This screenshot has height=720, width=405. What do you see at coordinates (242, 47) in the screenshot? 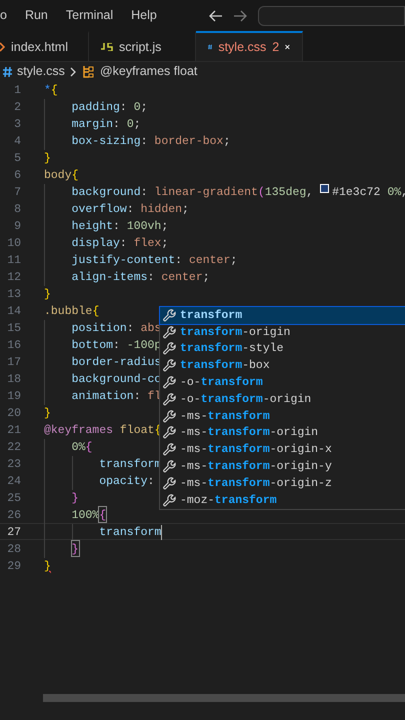
I see `tab-label: style.css` at bounding box center [242, 47].